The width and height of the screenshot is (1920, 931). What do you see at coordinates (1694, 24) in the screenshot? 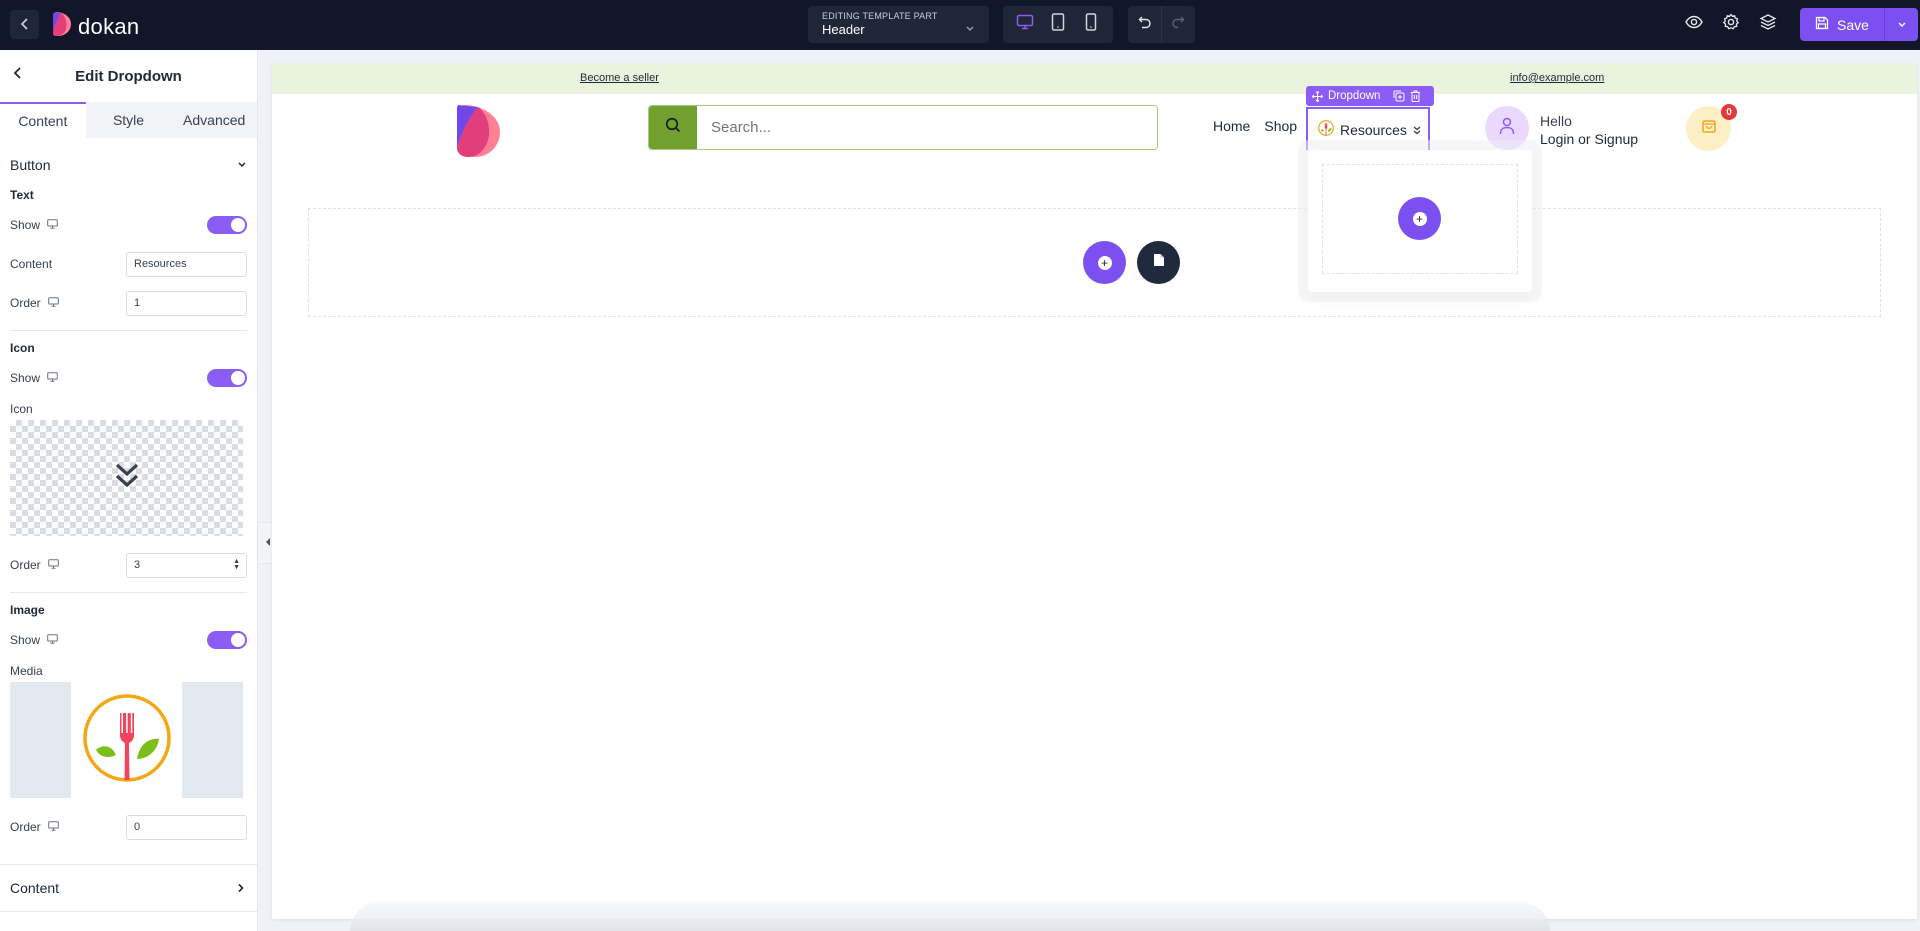
I see `preview-button` at bounding box center [1694, 24].